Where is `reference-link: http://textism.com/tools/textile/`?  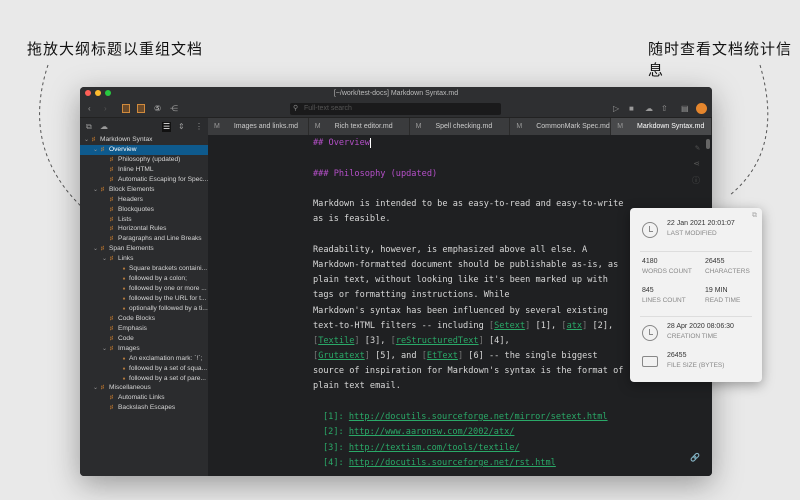 reference-link: http://textism.com/tools/textile/ is located at coordinates (434, 448).